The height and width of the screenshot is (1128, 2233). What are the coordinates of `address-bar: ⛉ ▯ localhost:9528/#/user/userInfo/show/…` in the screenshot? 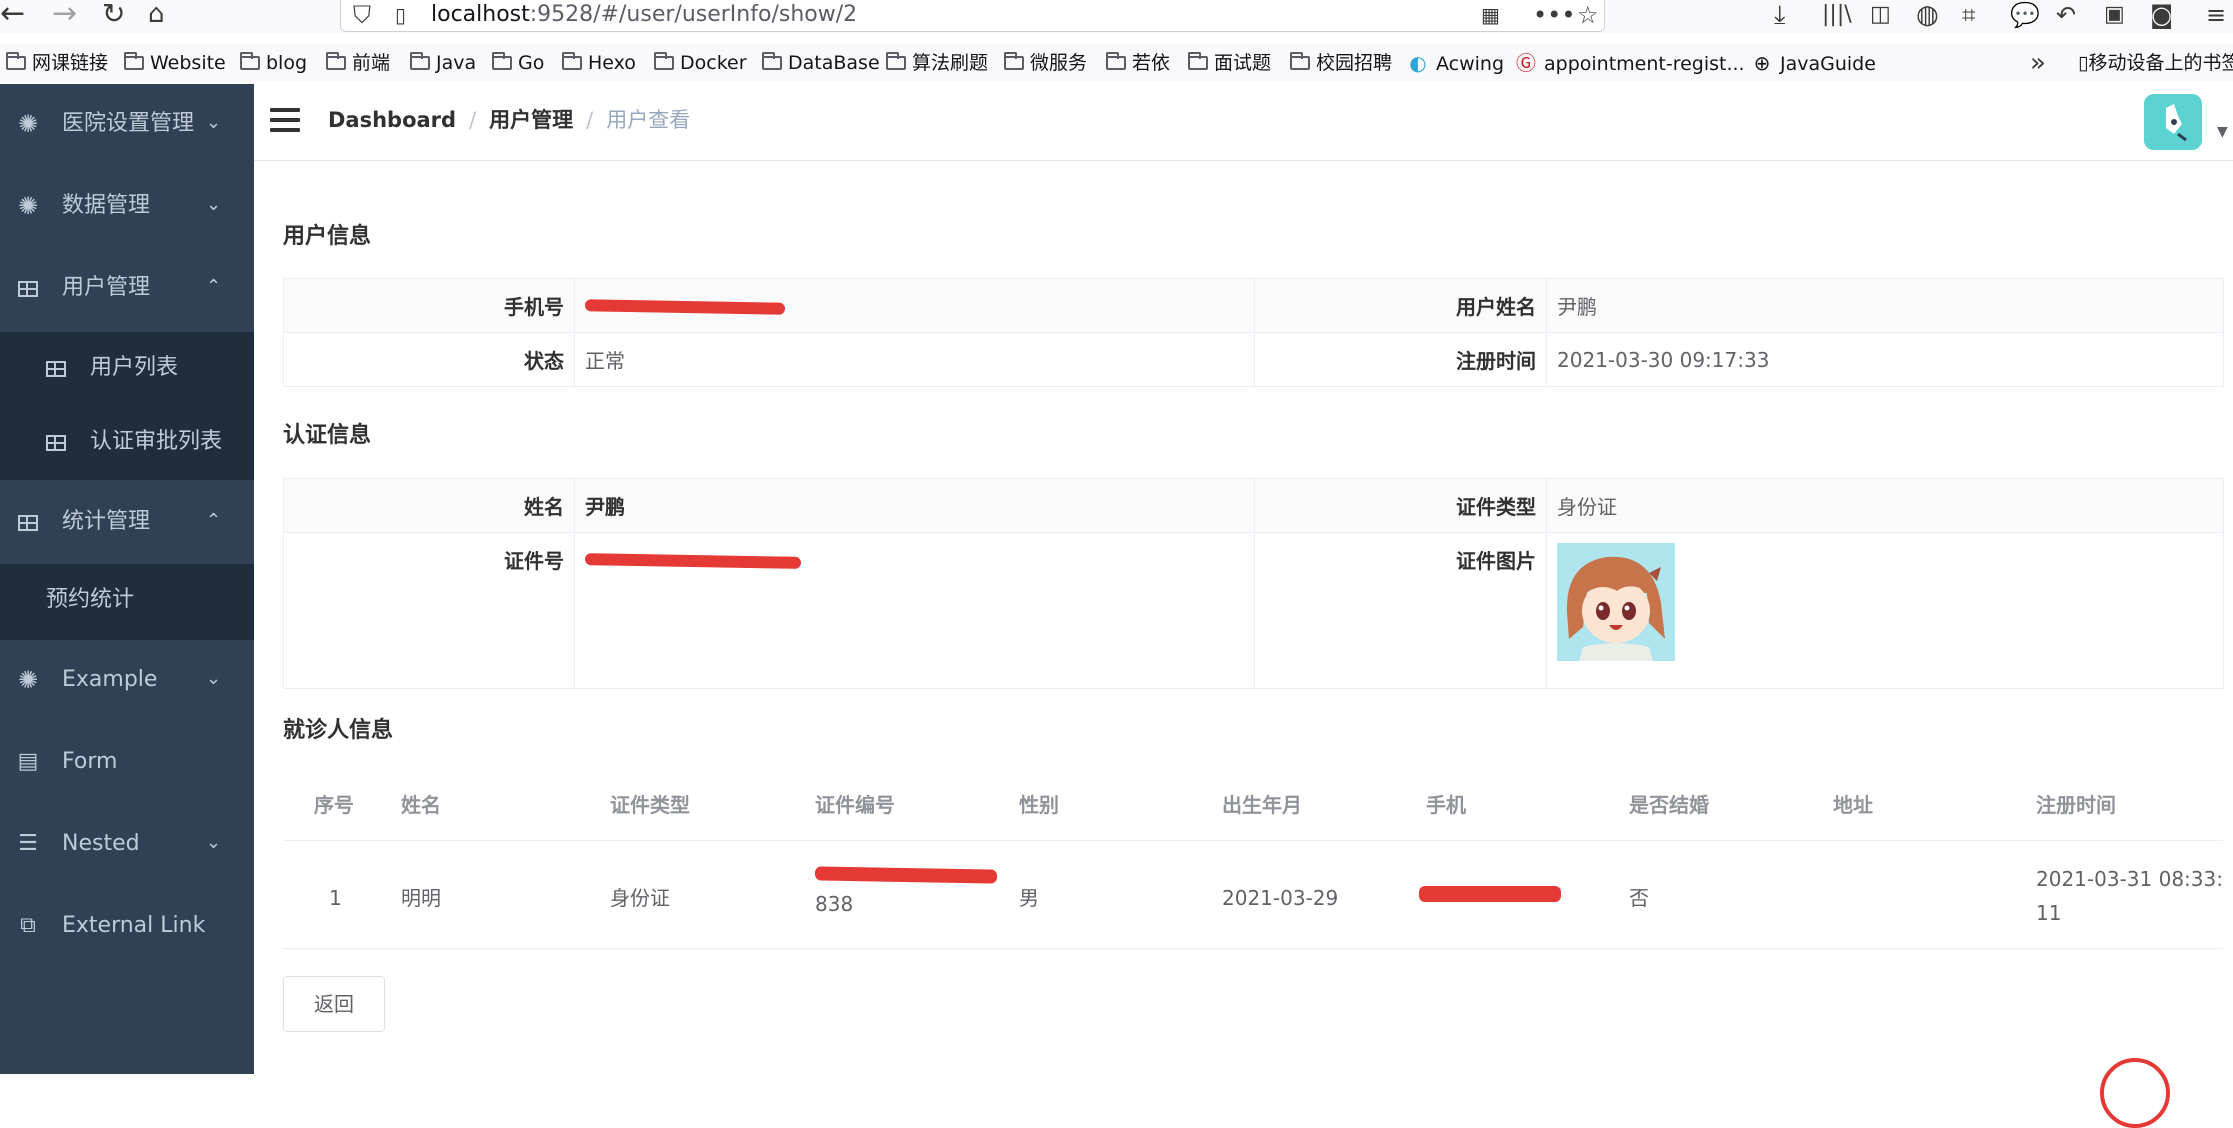 It's located at (972, 16).